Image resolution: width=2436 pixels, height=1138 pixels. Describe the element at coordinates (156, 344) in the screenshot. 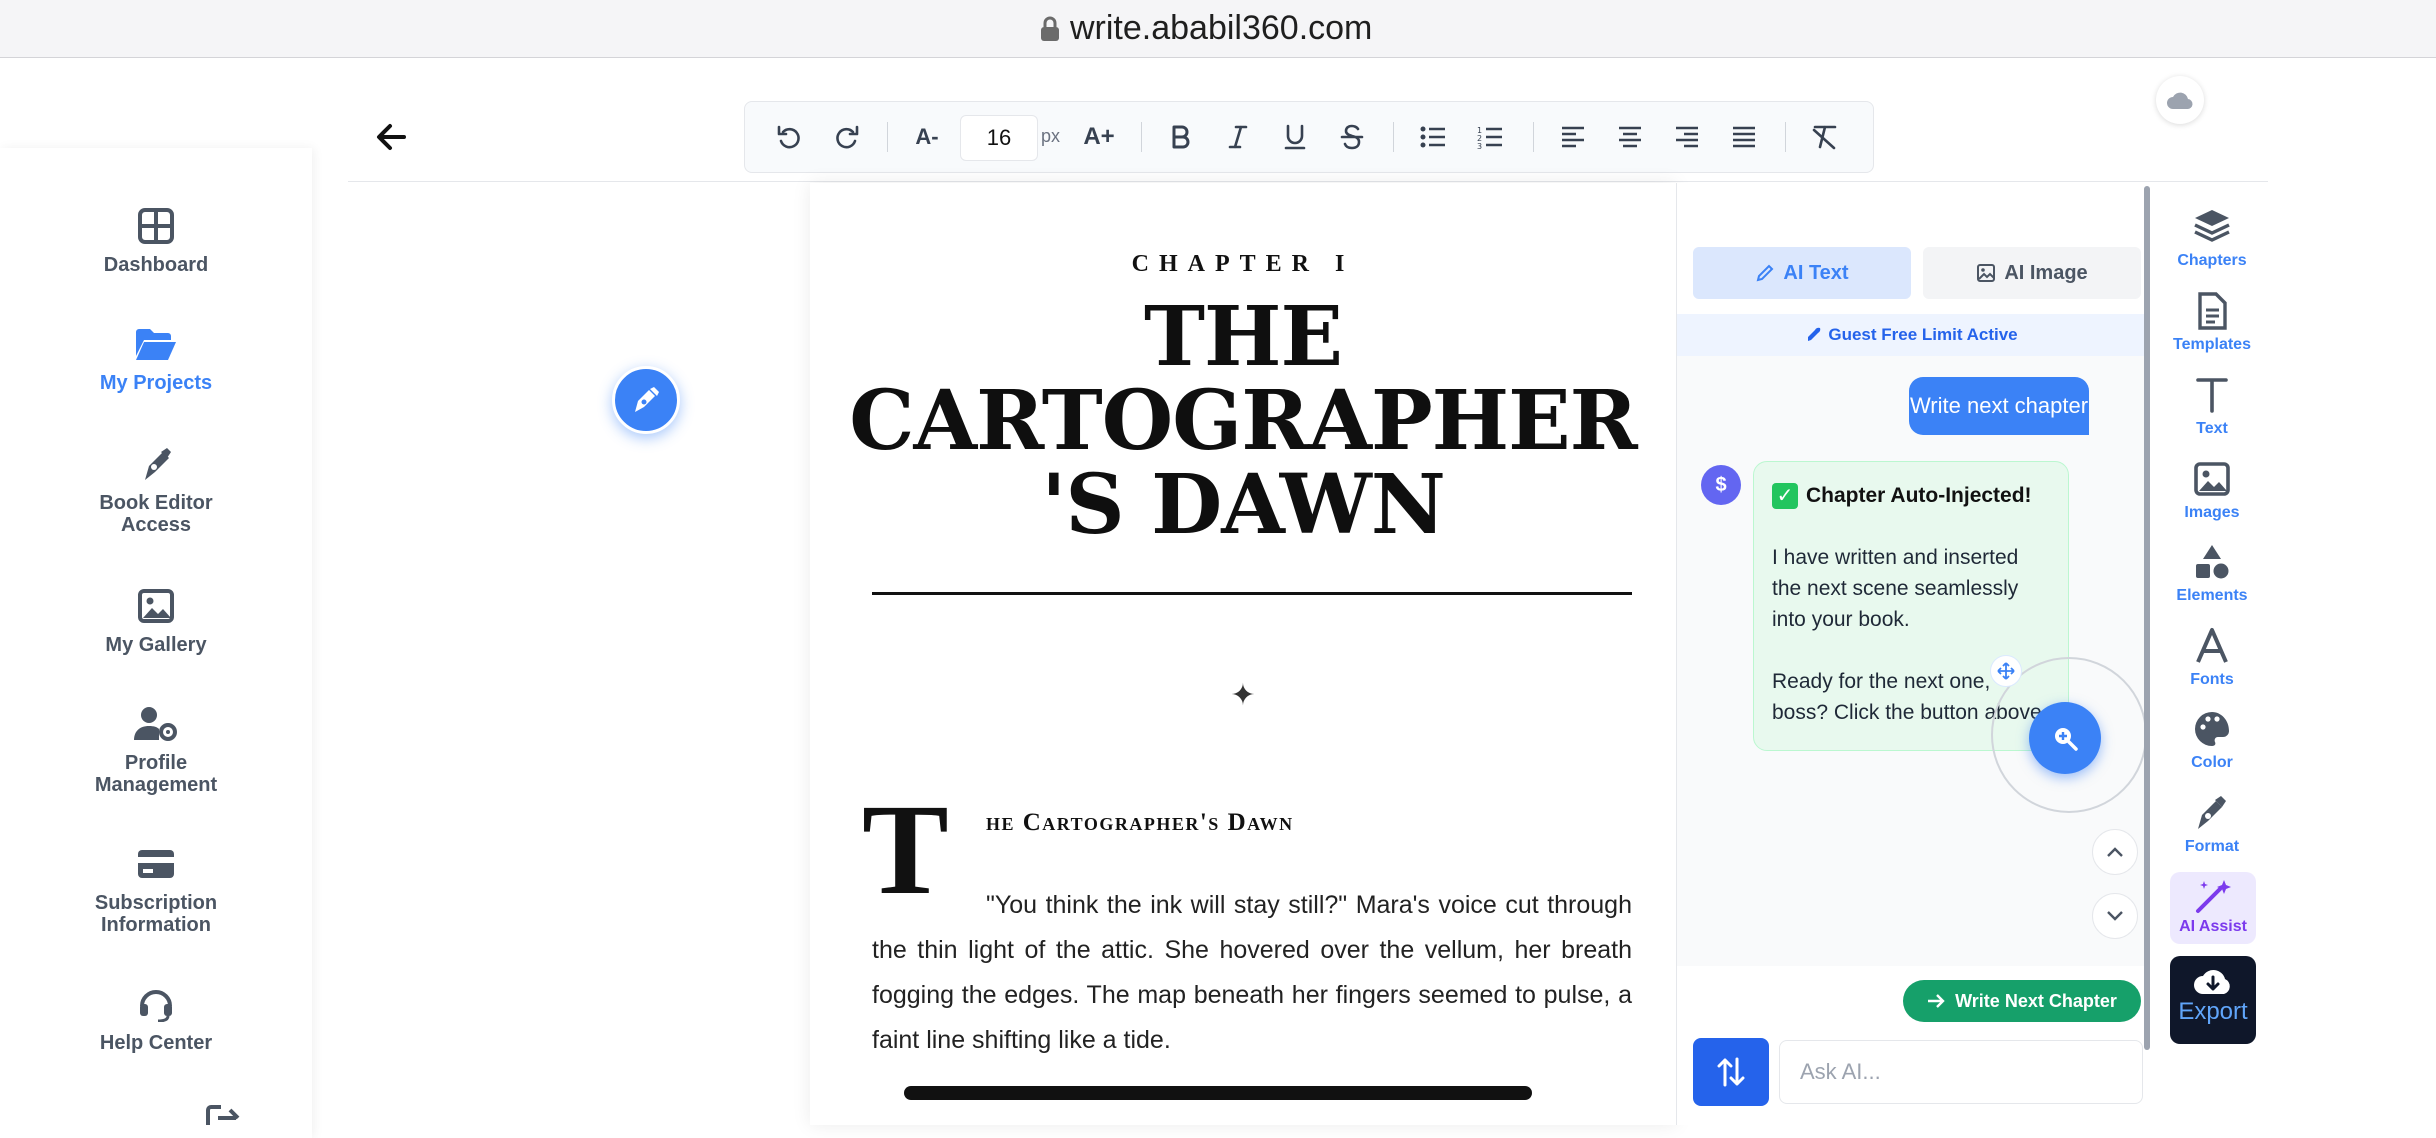

I see `folder-open-icon` at that location.